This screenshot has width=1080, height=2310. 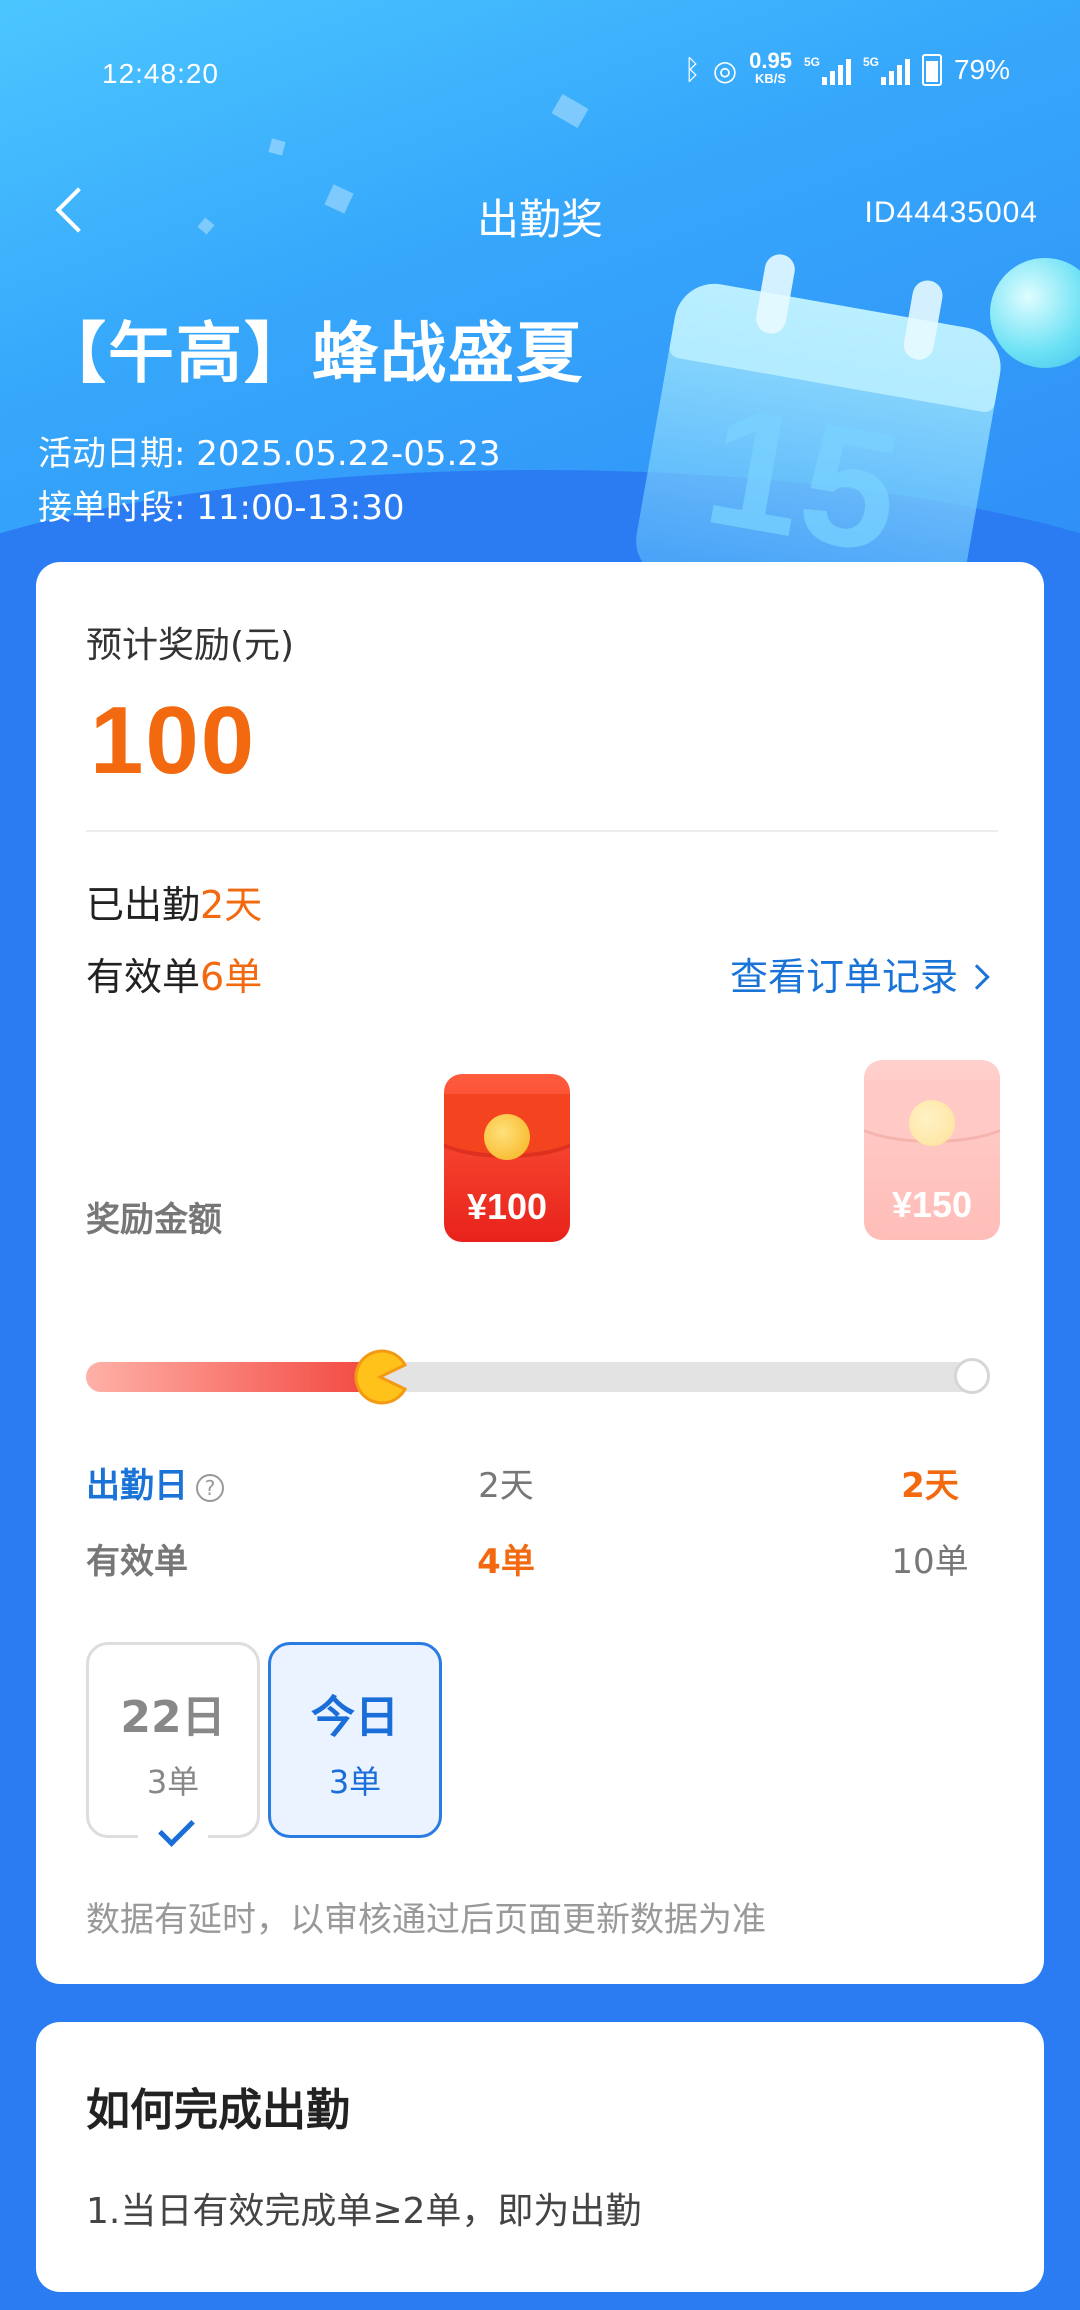 I want to click on row-label-days: 出勤日?, so click(x=155, y=1482).